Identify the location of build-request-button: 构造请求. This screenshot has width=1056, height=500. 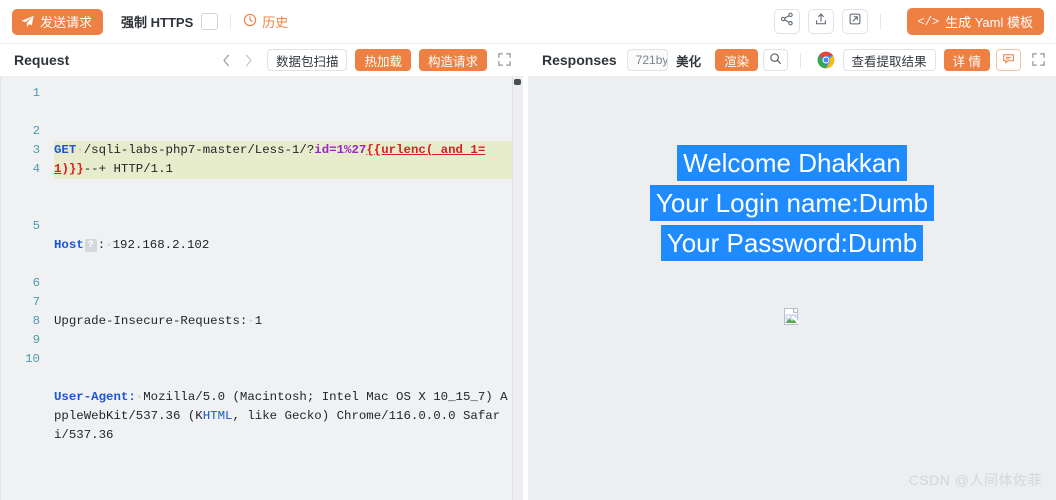
(452, 60).